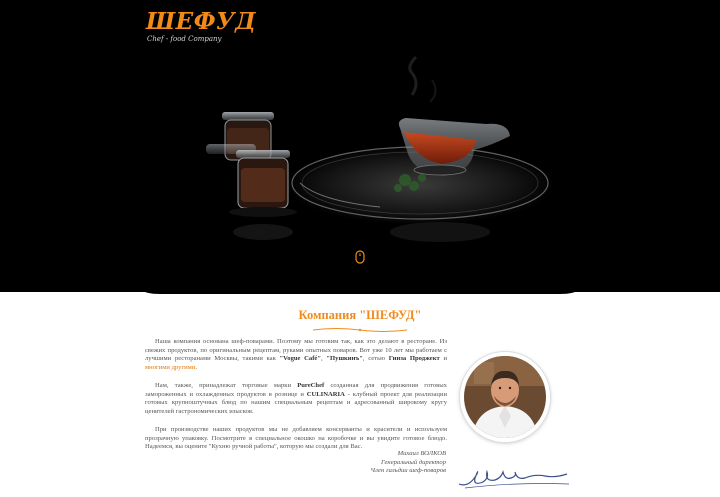 Image resolution: width=720 pixels, height=497 pixels. Describe the element at coordinates (360, 330) in the screenshot. I see `heading-ornament` at that location.